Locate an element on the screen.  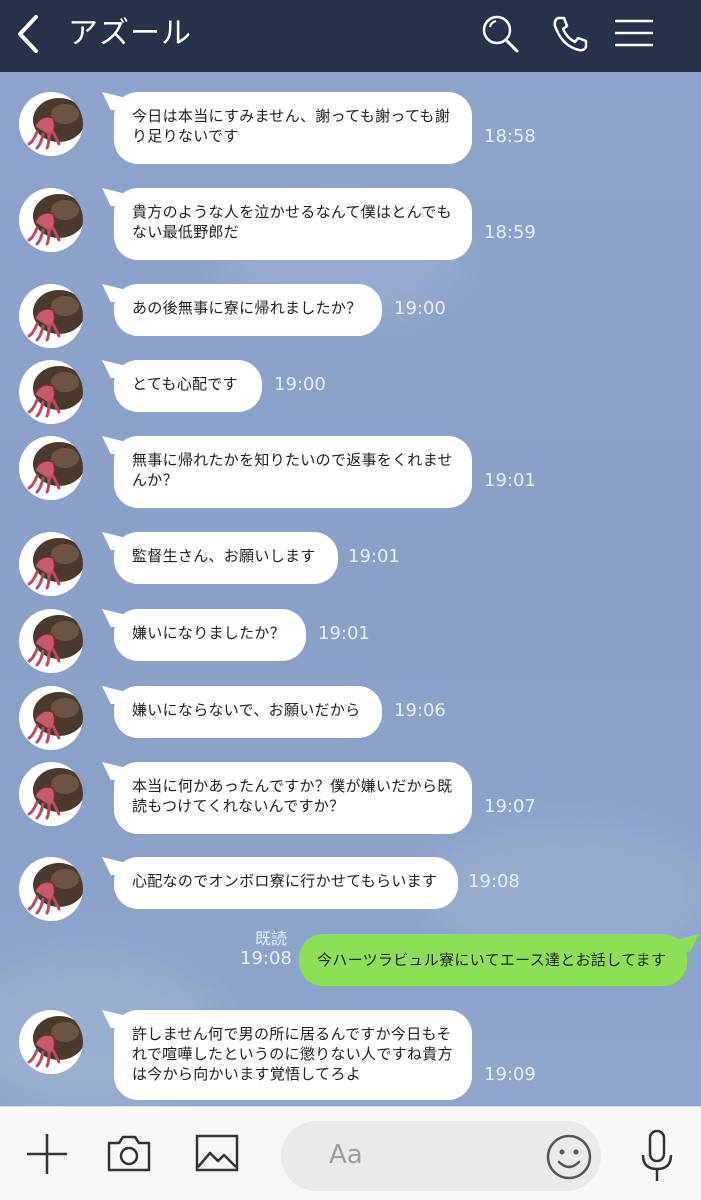
message-bubble: 貴方のような人を泣かせるなんて僕はとんでも ない最低野郎だ is located at coordinates (293, 224).